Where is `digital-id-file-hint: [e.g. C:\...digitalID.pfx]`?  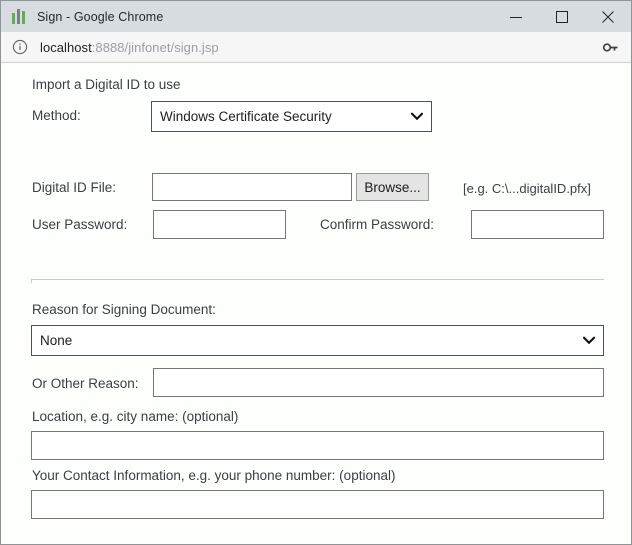
digital-id-file-hint: [e.g. C:\...digitalID.pfx] is located at coordinates (527, 188).